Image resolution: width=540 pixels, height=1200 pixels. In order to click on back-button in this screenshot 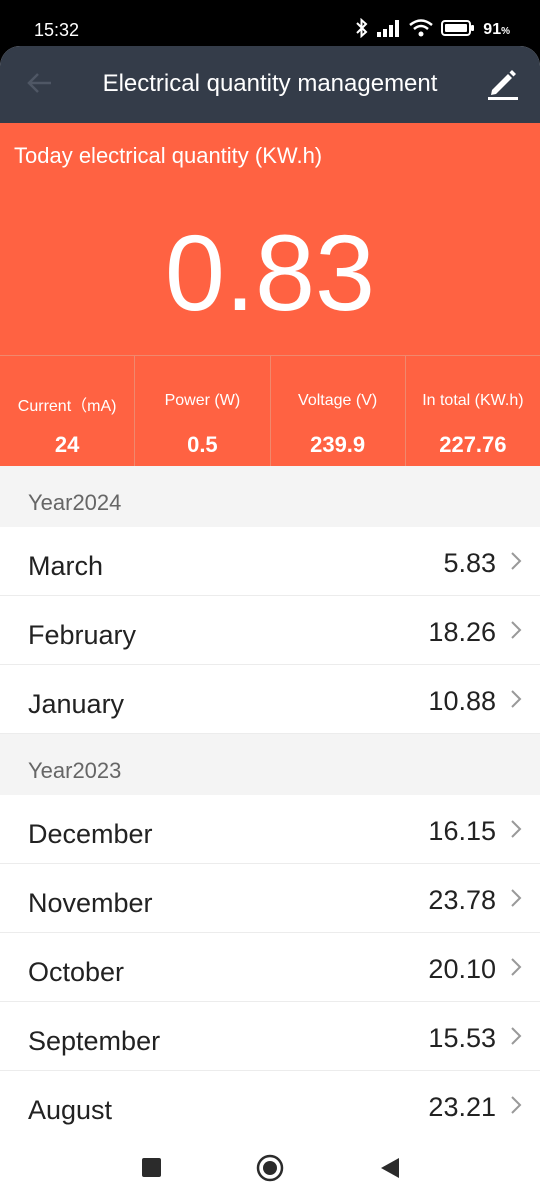, I will do `click(39, 85)`.